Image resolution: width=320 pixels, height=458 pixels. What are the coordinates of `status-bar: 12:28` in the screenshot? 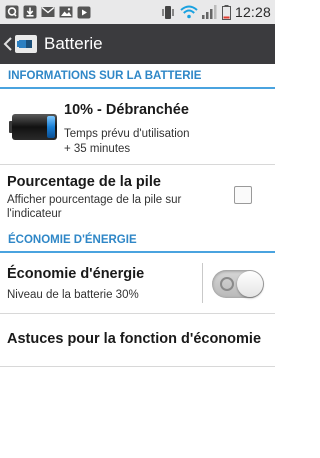 It's located at (137, 12).